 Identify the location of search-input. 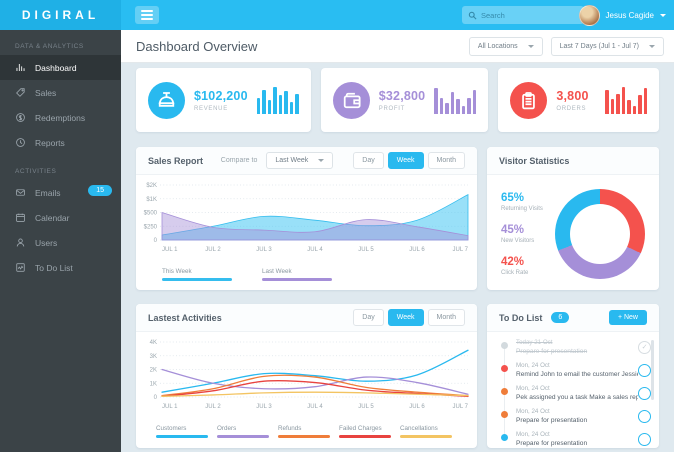
(528, 15).